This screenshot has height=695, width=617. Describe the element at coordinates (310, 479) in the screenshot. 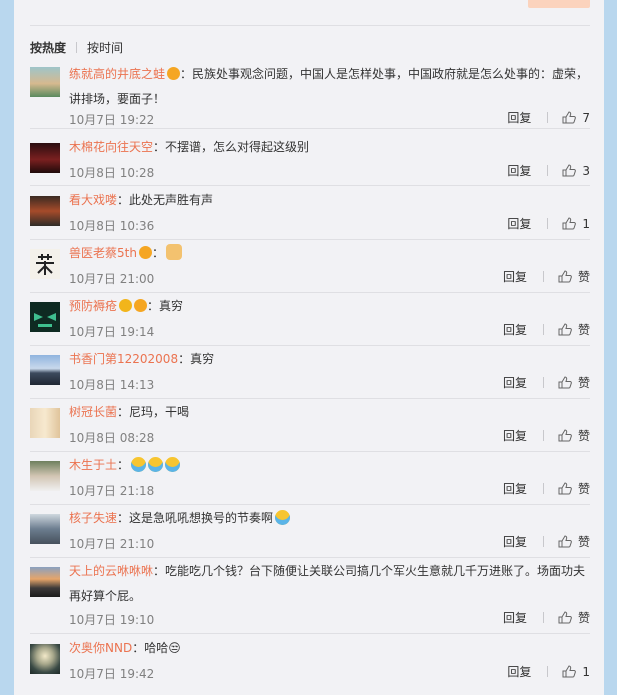

I see `comment-item: 木生于土： 10月7日 21:18 回复 赞` at that location.